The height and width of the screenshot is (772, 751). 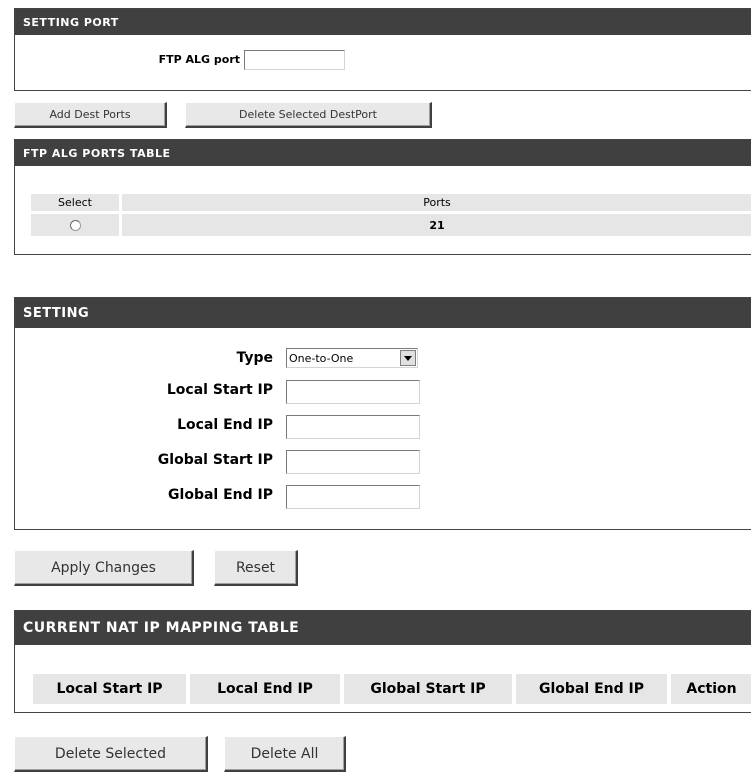 What do you see at coordinates (254, 358) in the screenshot?
I see `type-label: Type` at bounding box center [254, 358].